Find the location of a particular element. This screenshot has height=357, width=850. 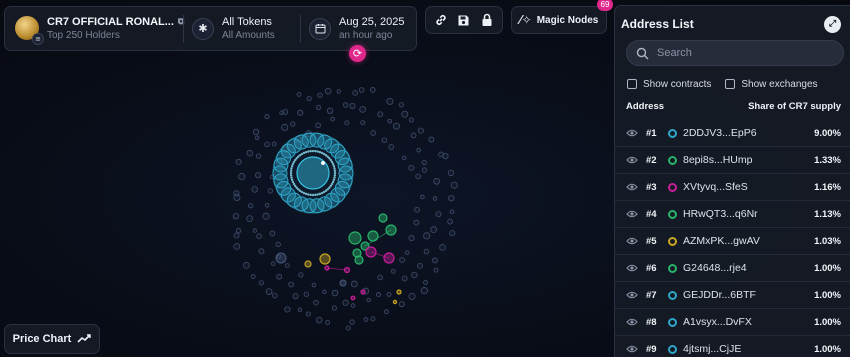

address-text: 8epi8s...HUmp is located at coordinates (748, 160).